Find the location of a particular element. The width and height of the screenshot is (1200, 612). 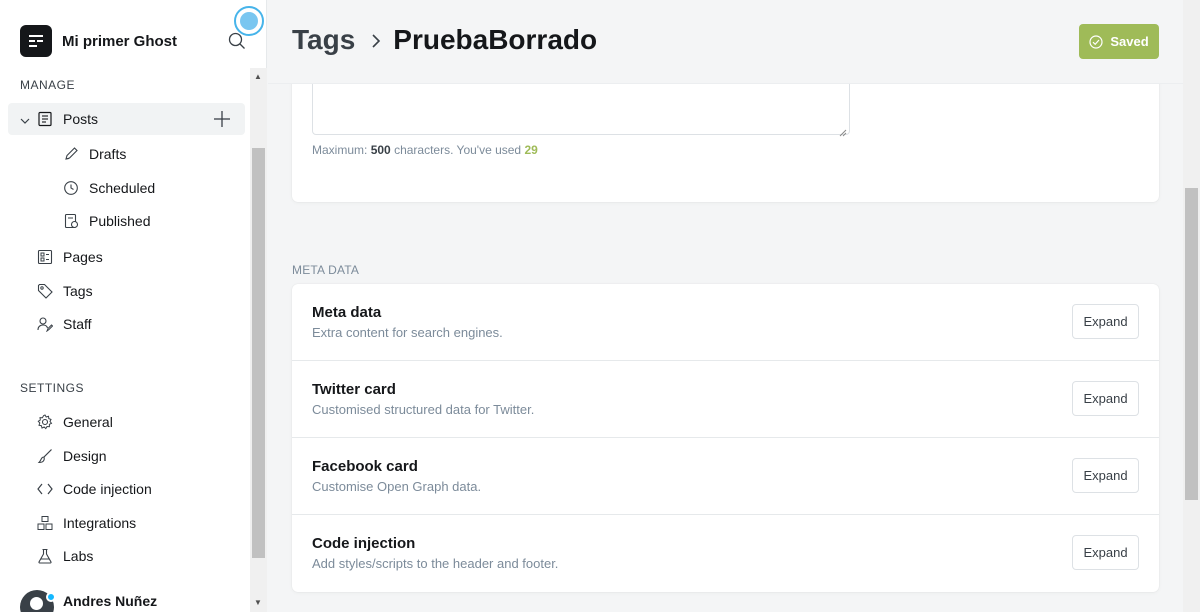

sidebar-item-label: Drafts is located at coordinates (108, 154).